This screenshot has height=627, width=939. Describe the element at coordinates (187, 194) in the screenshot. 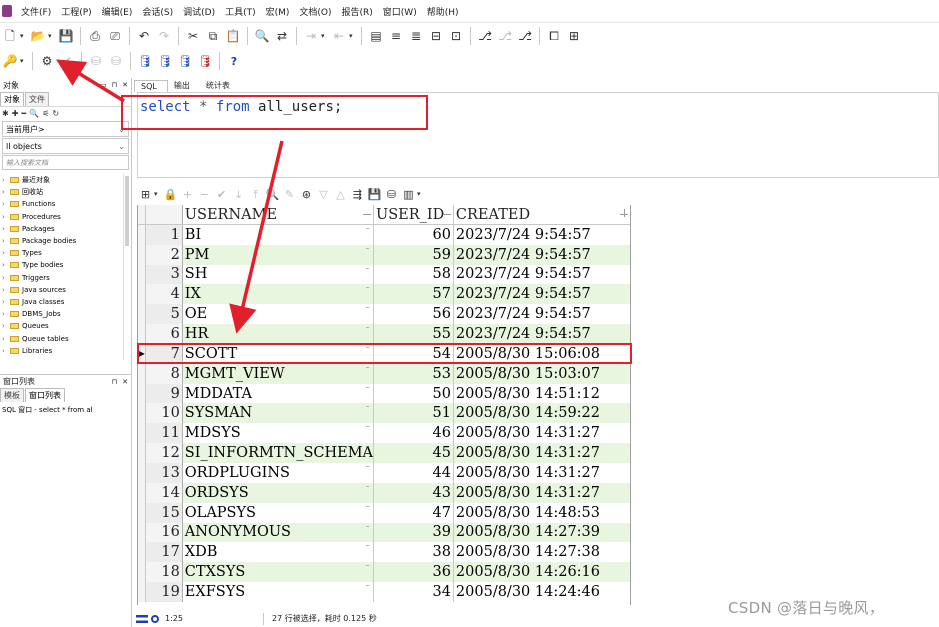

I see `add-record-icon: +` at that location.